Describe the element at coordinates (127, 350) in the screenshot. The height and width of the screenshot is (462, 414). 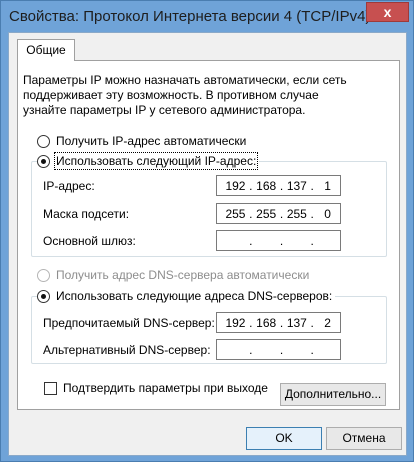
I see `alternate-dns-label: Альтернативный DNS-сервер:` at that location.